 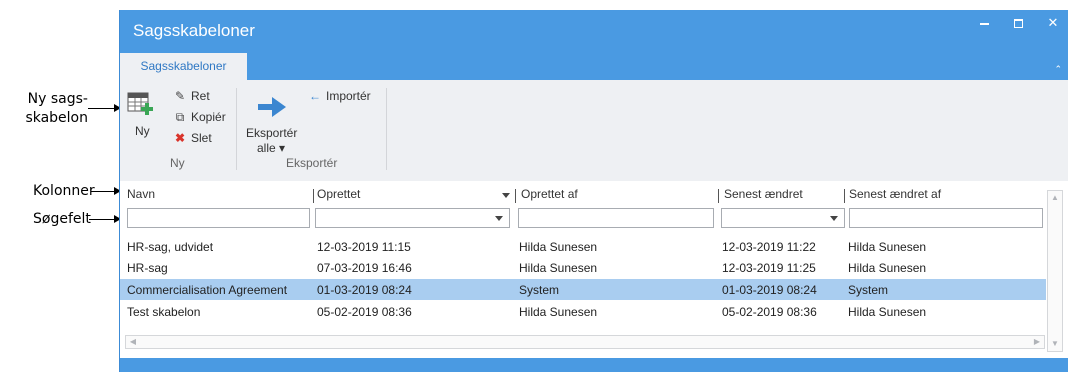 What do you see at coordinates (271, 148) in the screenshot?
I see `export-all-label-line2: alle ▾` at bounding box center [271, 148].